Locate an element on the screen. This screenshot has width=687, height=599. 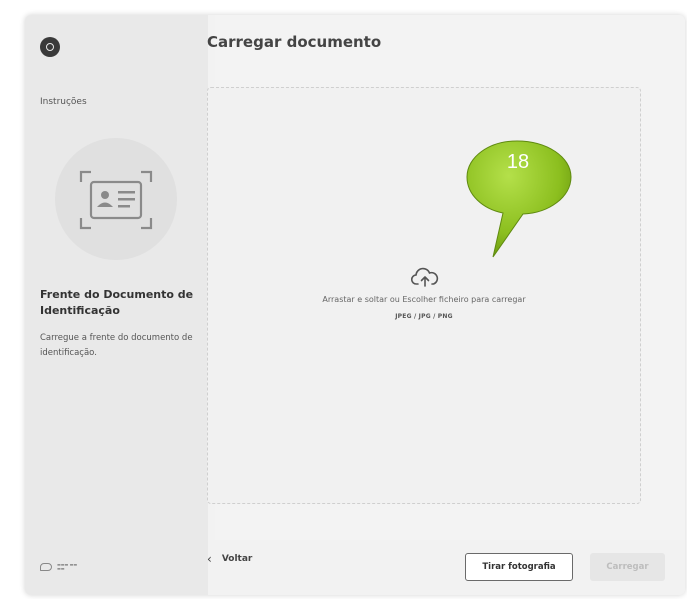
id-card-icon is located at coordinates (116, 200).